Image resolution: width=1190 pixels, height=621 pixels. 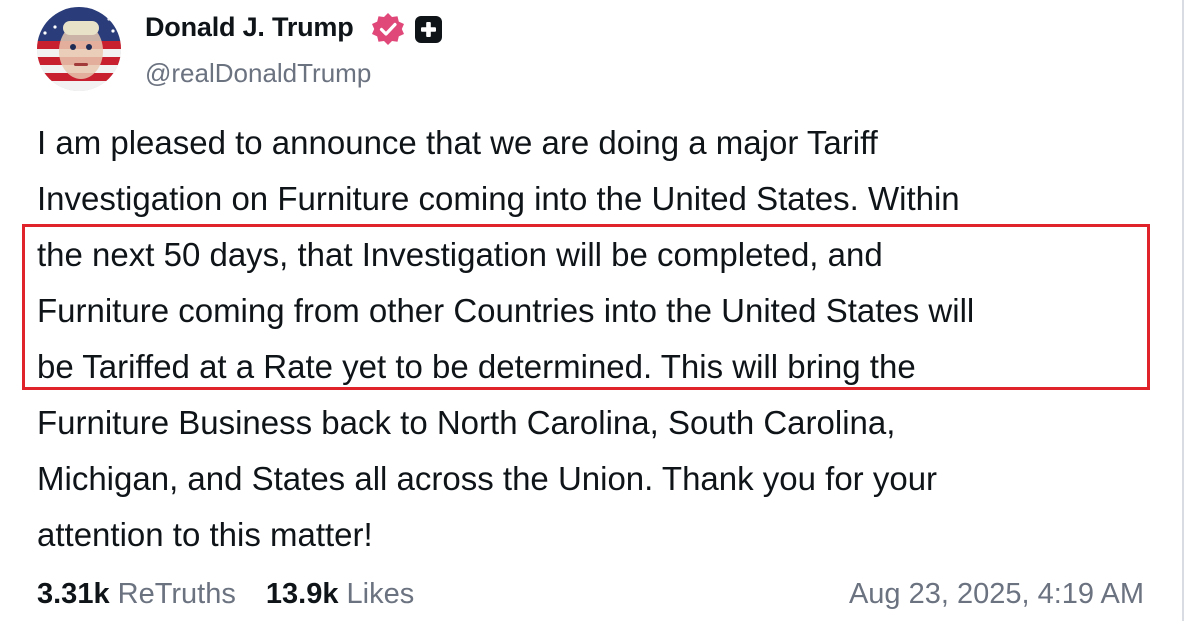 I want to click on verified-badge-icon, so click(x=388, y=29).